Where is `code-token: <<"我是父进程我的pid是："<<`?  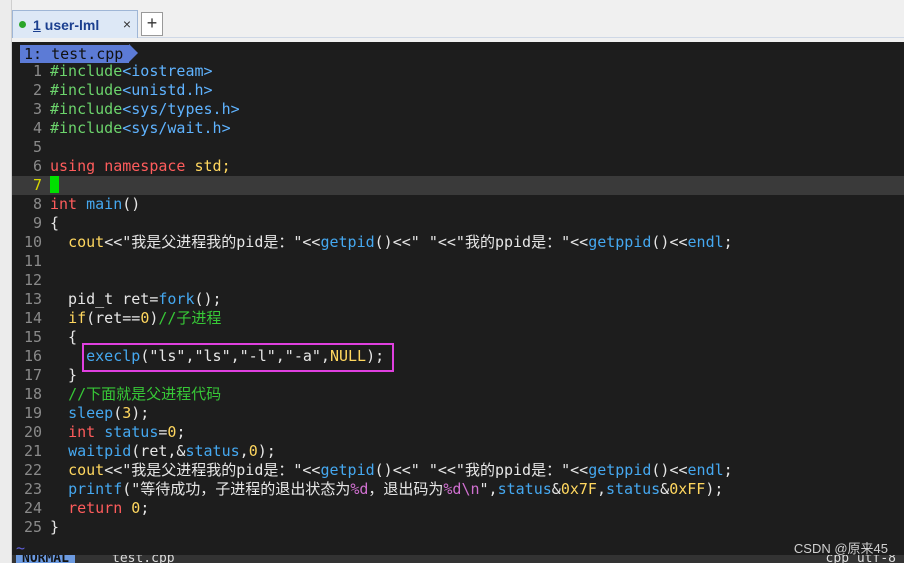 code-token: <<"我是父进程我的pid是："<< is located at coordinates (212, 470).